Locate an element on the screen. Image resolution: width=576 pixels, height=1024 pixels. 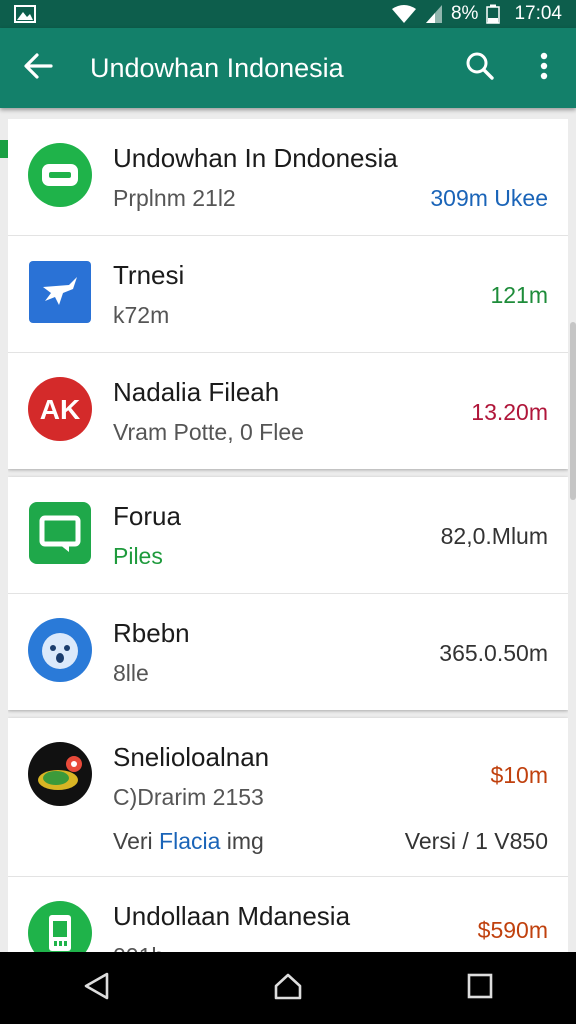
item-name: Rbebn is located at coordinates (151, 633).